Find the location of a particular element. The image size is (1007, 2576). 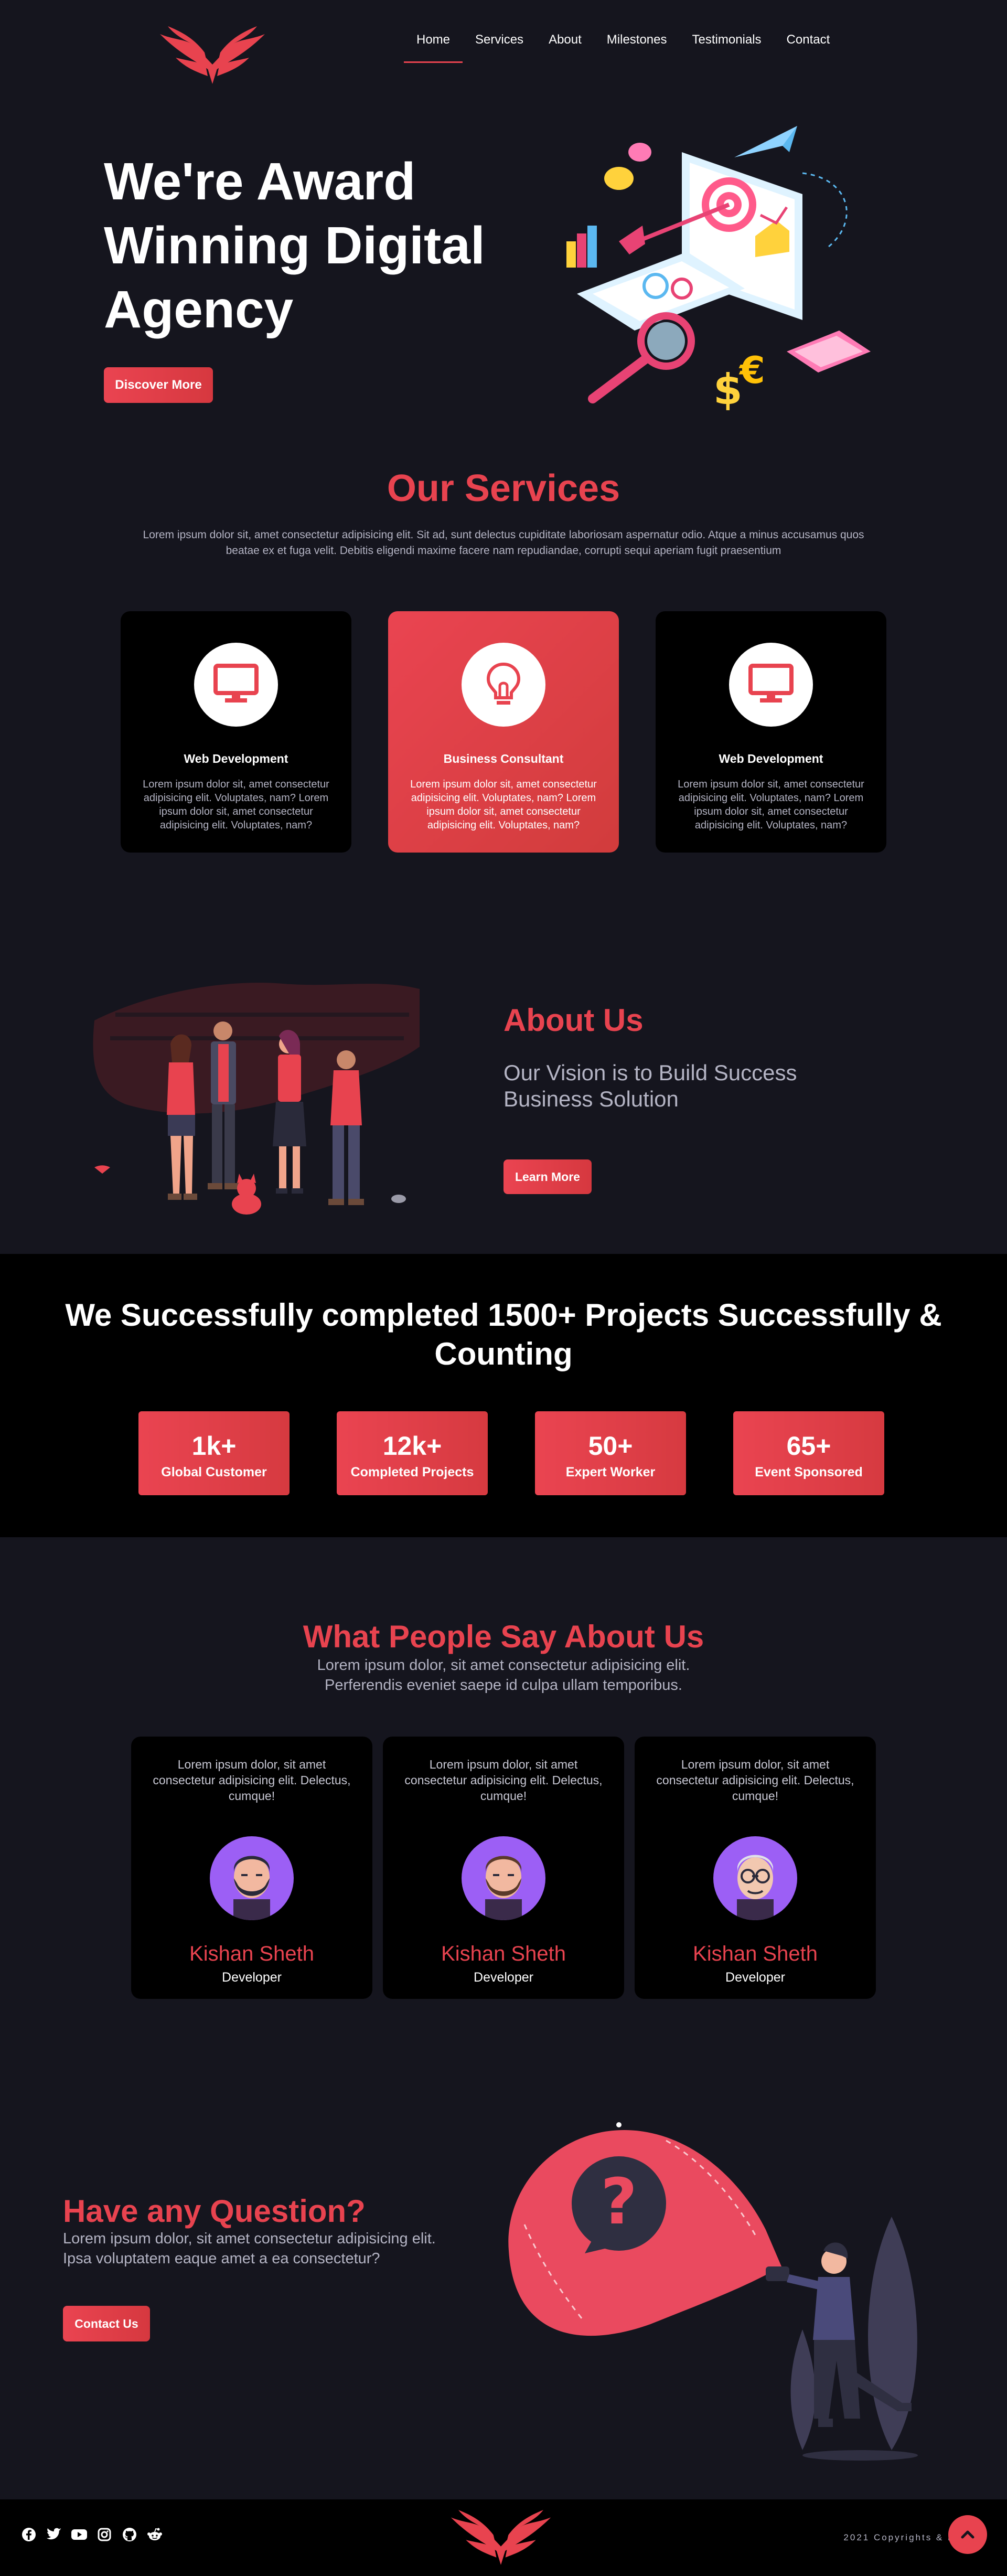

stat-value: 12k+ is located at coordinates (412, 1446).